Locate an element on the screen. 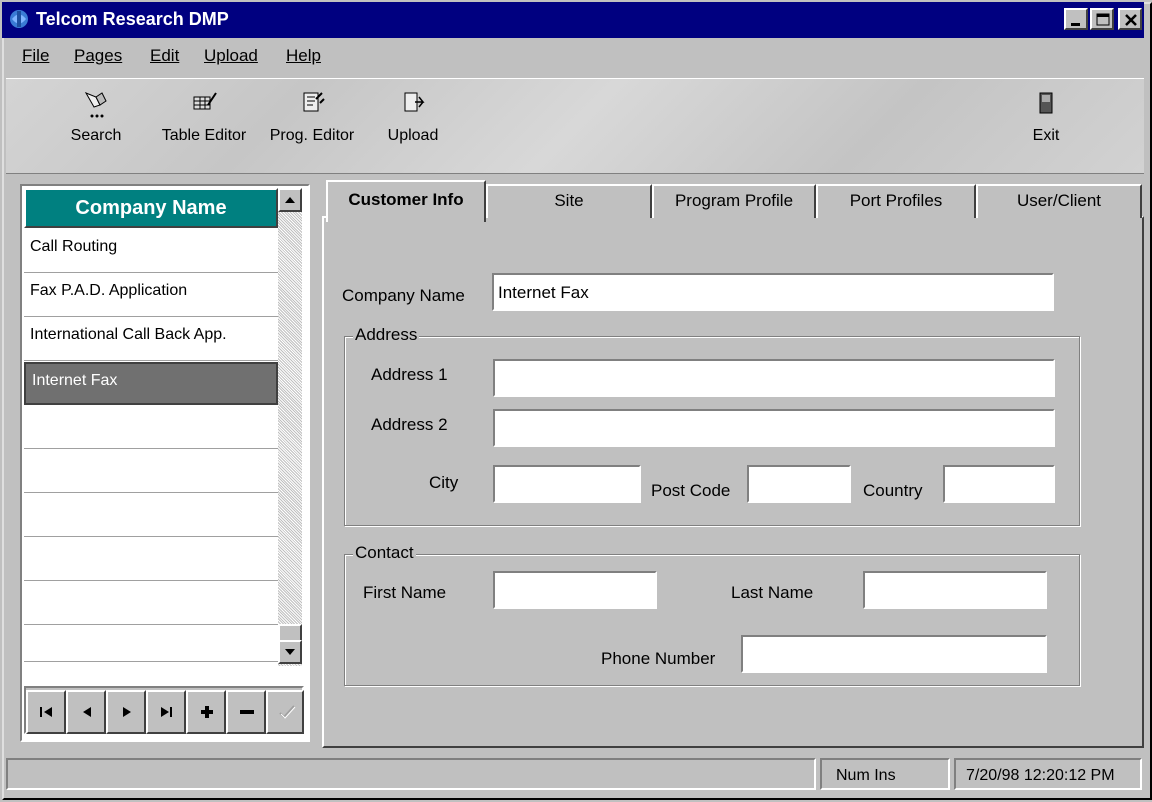  first-record-button is located at coordinates (46, 712).